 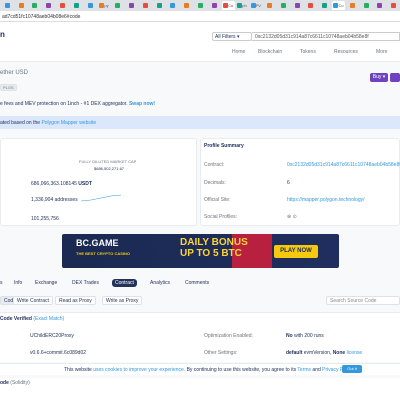 I want to click on browser-tab-strip: py Co ph PV Co, so click(x=200, y=5).